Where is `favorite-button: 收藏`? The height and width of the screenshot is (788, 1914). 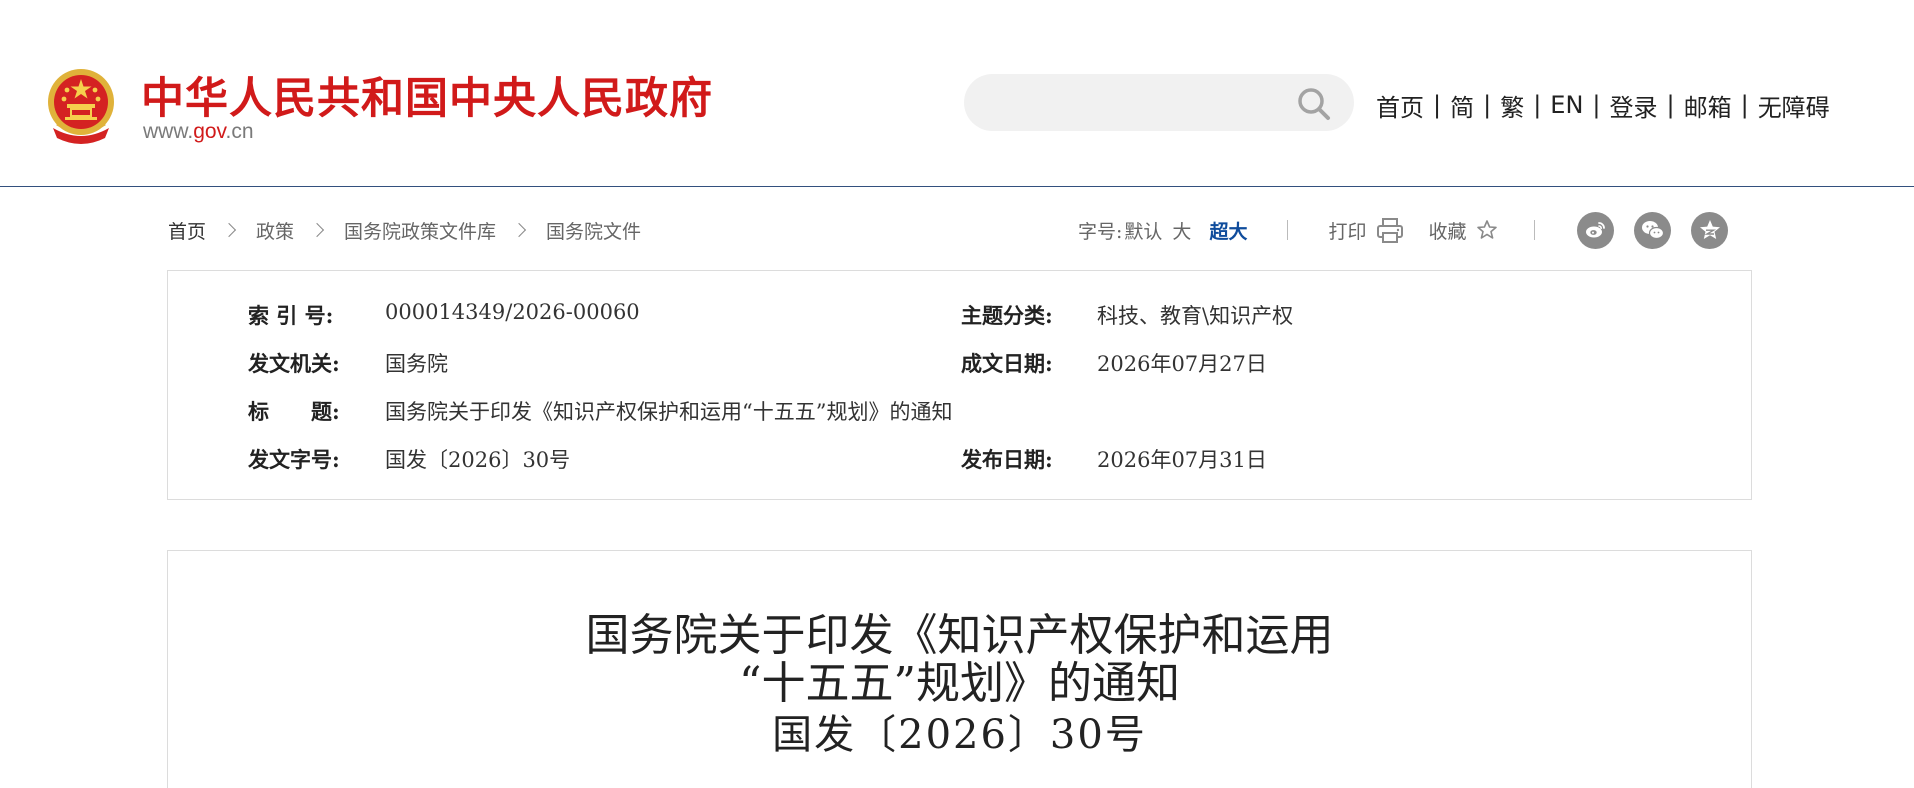
favorite-button: 收藏 is located at coordinates (1463, 230).